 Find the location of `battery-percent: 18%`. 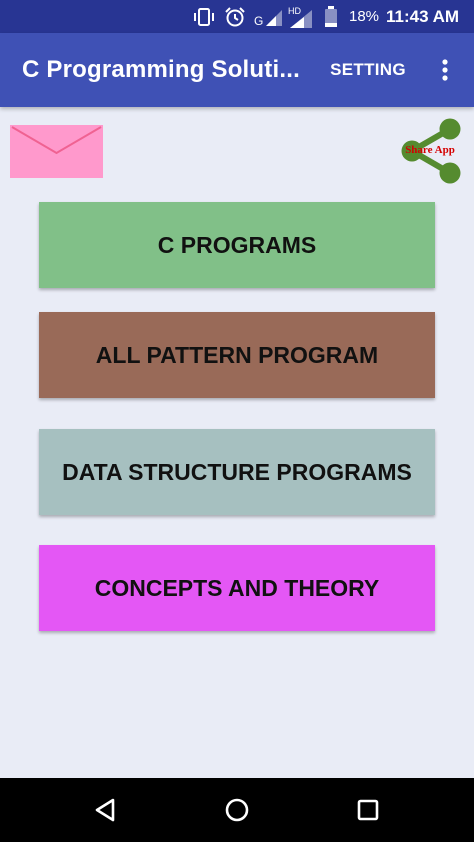

battery-percent: 18% is located at coordinates (364, 16).